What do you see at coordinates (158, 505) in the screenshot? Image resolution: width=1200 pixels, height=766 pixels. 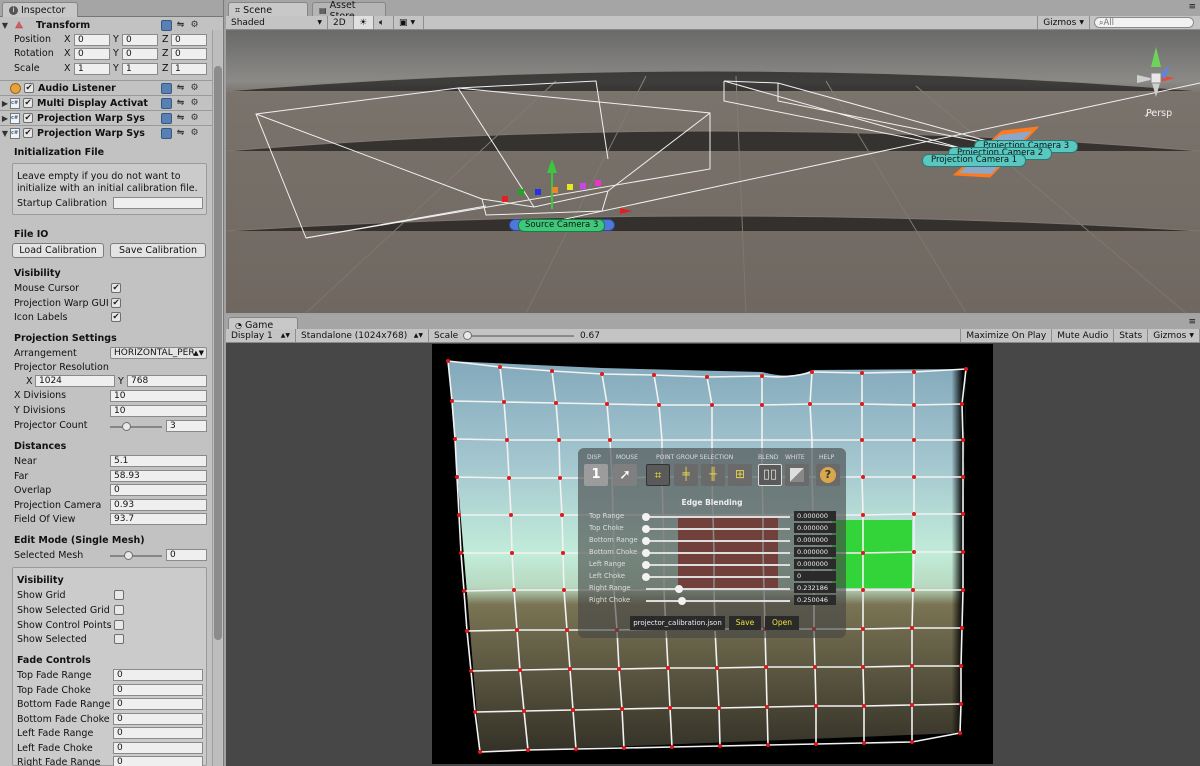 I see `projection-camera-field: 0.93` at bounding box center [158, 505].